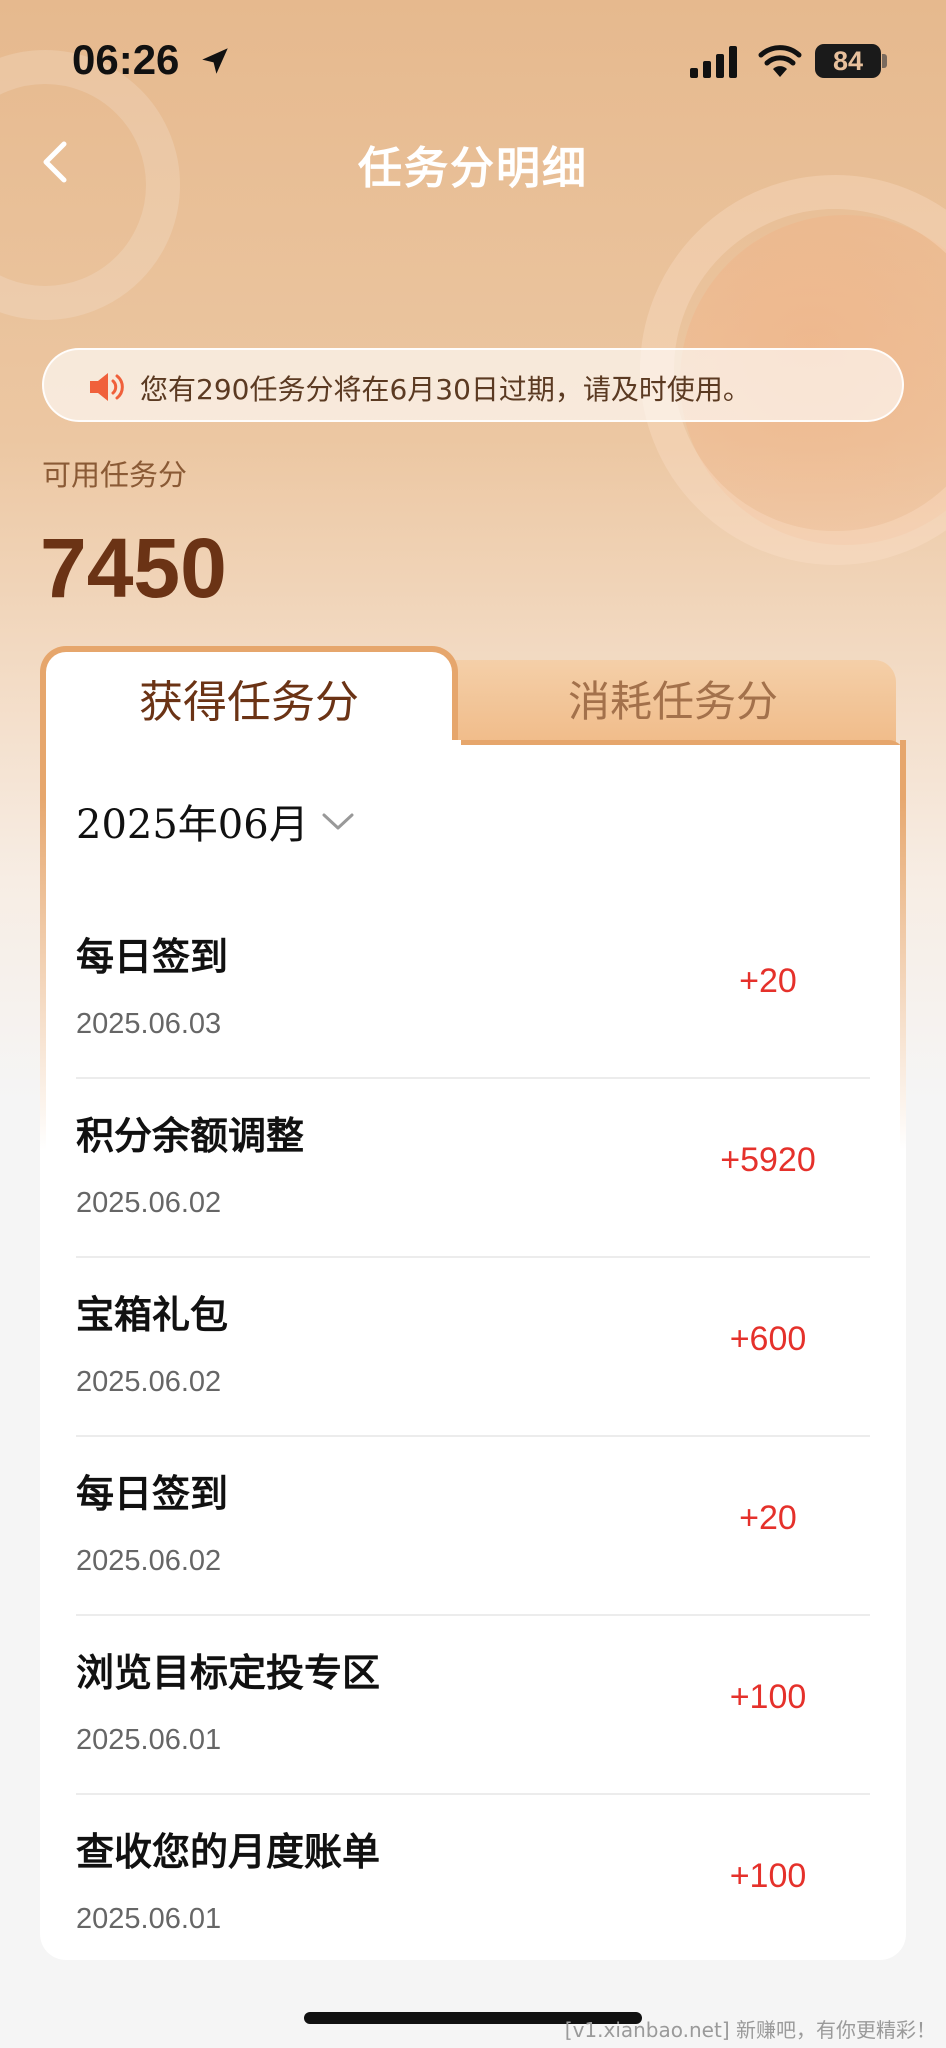 This screenshot has width=946, height=2048. What do you see at coordinates (768, 1339) in the screenshot?
I see `record-points: +600` at bounding box center [768, 1339].